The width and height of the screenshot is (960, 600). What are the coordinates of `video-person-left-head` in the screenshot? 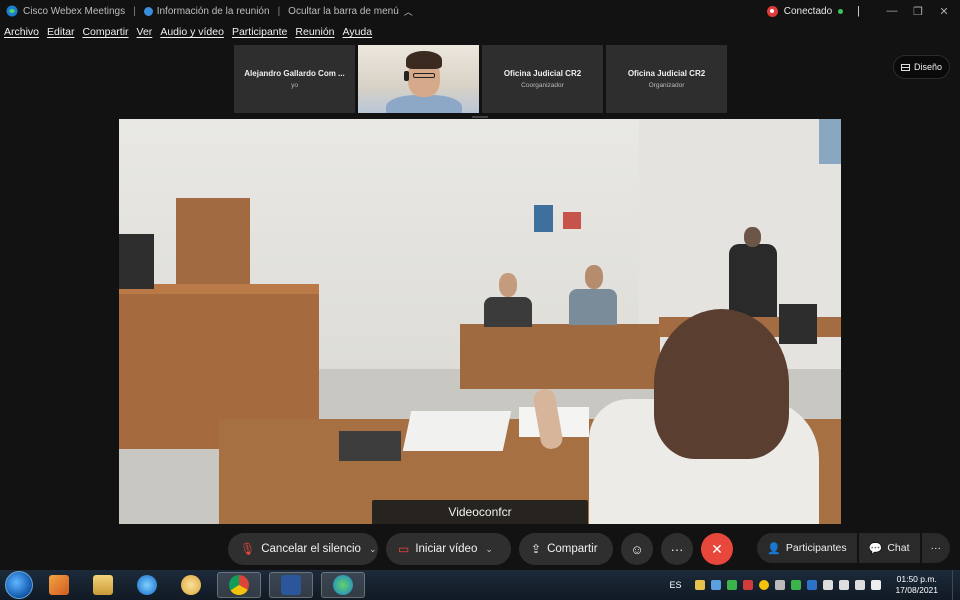 It's located at (508, 285).